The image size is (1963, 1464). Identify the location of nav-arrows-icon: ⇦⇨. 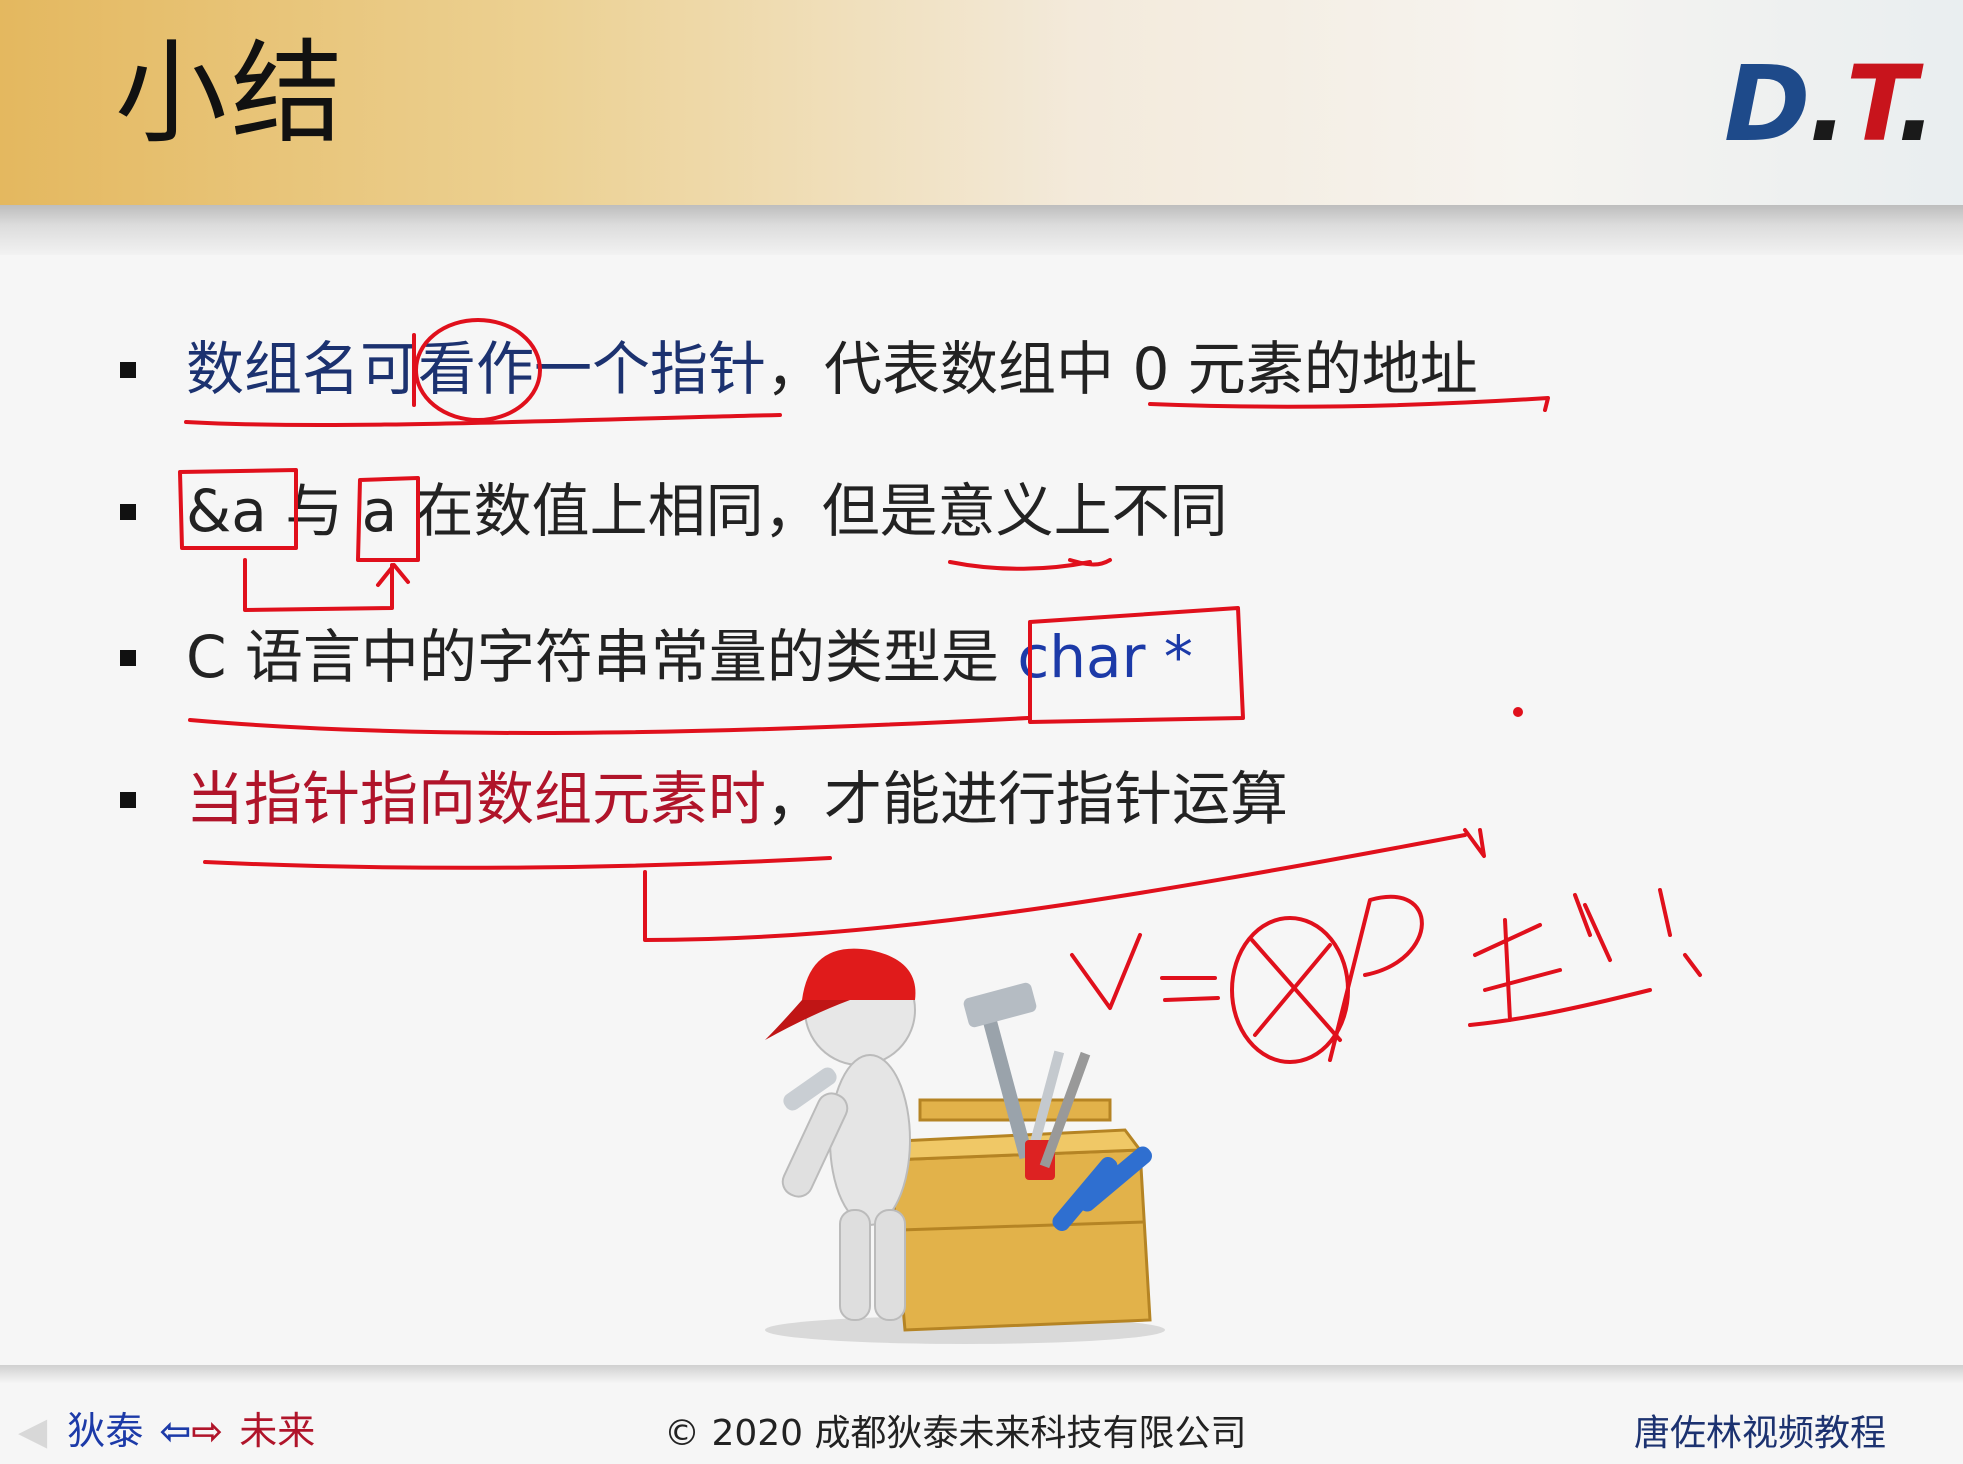
(191, 1431).